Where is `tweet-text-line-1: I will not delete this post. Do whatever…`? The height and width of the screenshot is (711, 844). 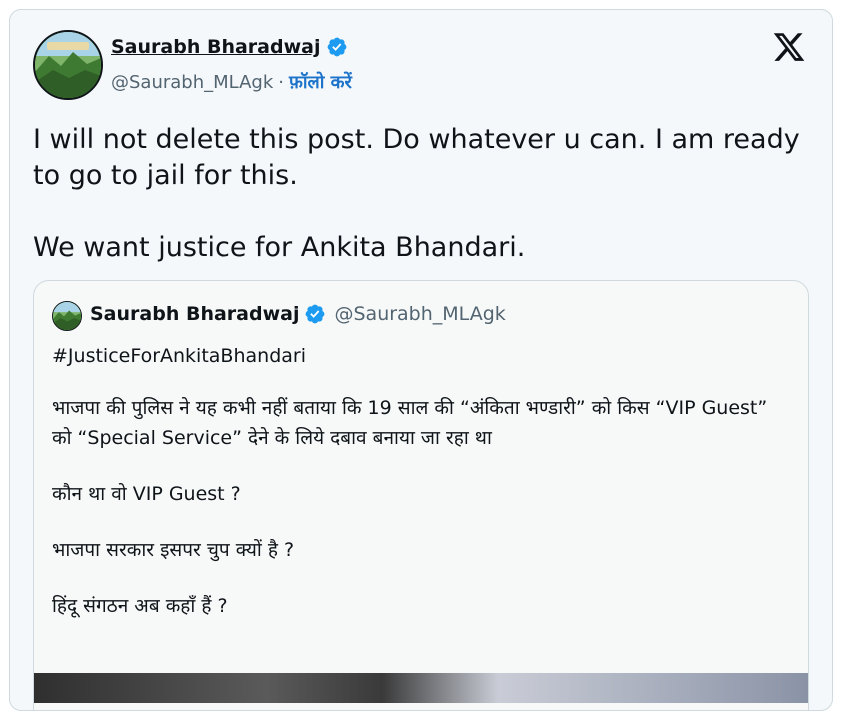
tweet-text-line-1: I will not delete this post. Do whatever… is located at coordinates (416, 157).